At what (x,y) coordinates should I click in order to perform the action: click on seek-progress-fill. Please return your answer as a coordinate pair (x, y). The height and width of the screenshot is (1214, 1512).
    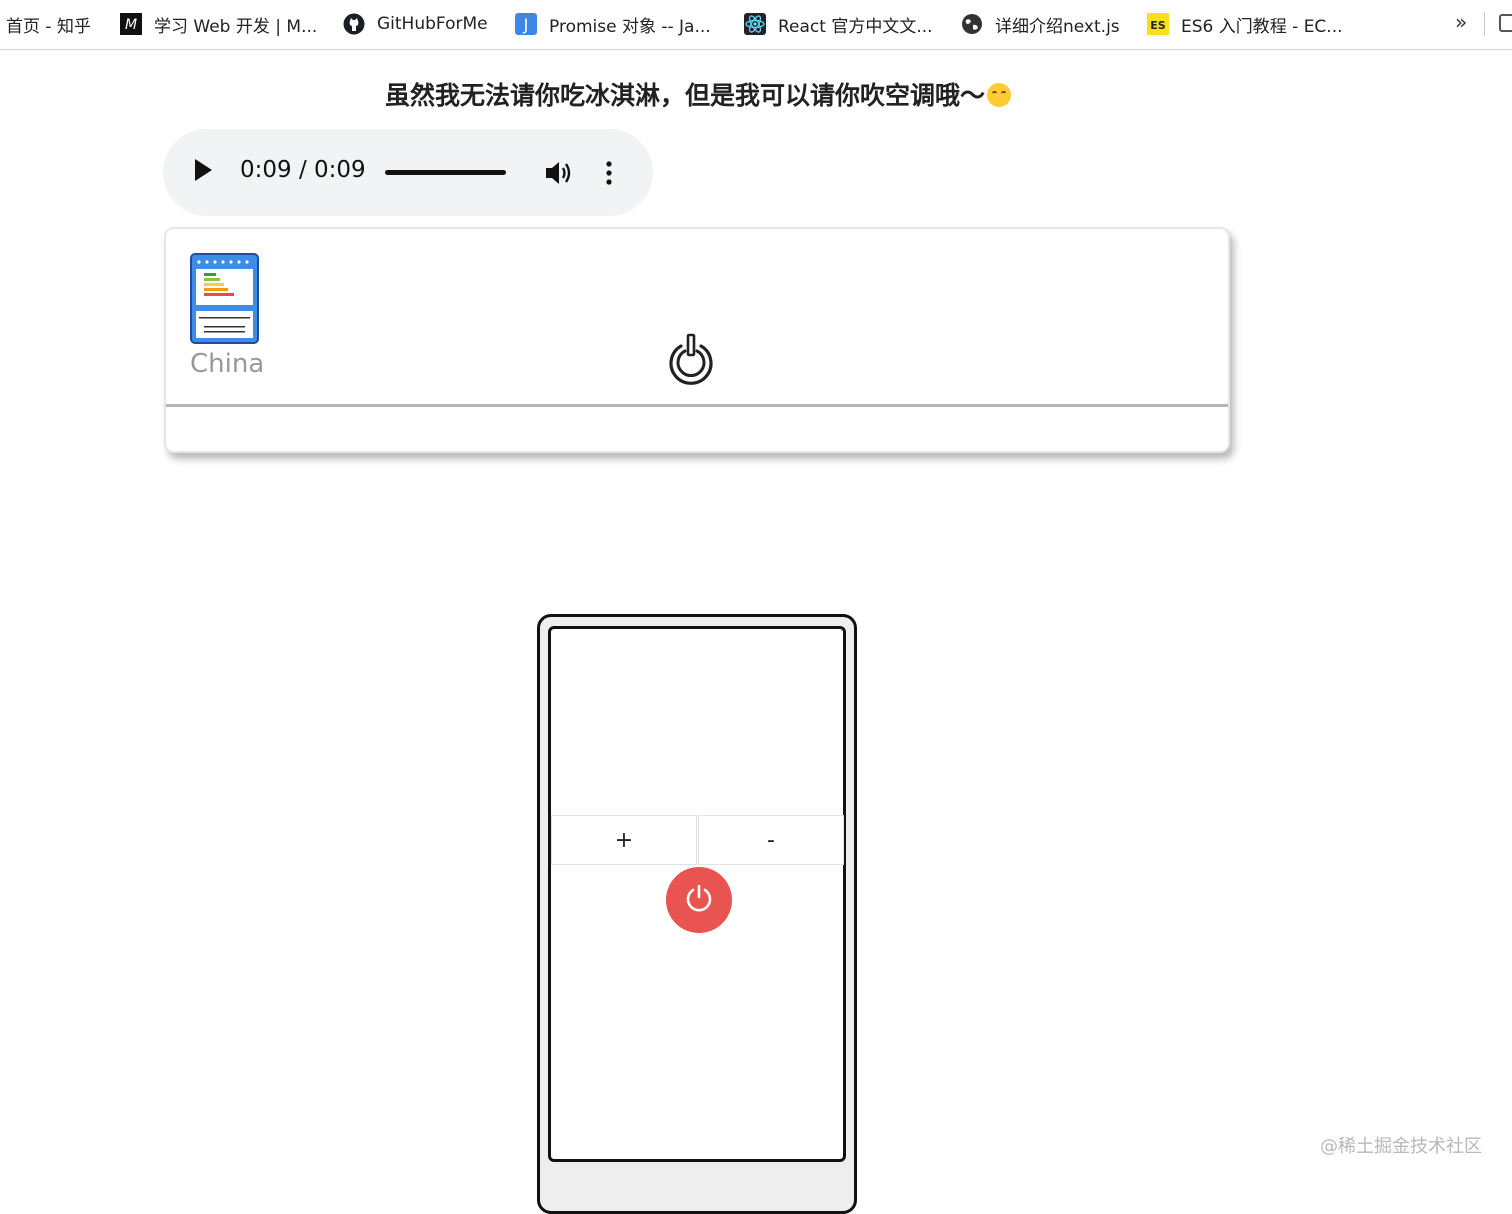
    Looking at the image, I should click on (445, 172).